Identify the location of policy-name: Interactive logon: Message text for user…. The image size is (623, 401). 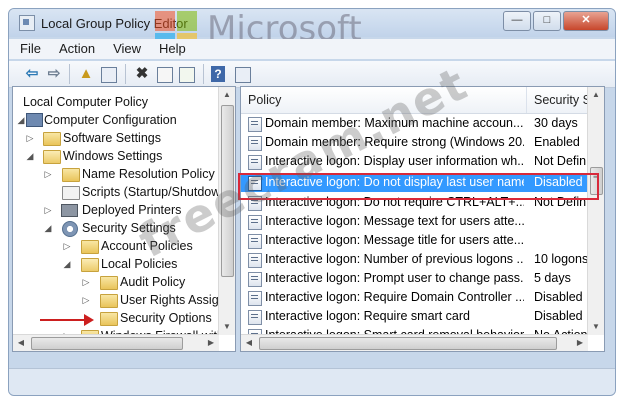
(394, 221).